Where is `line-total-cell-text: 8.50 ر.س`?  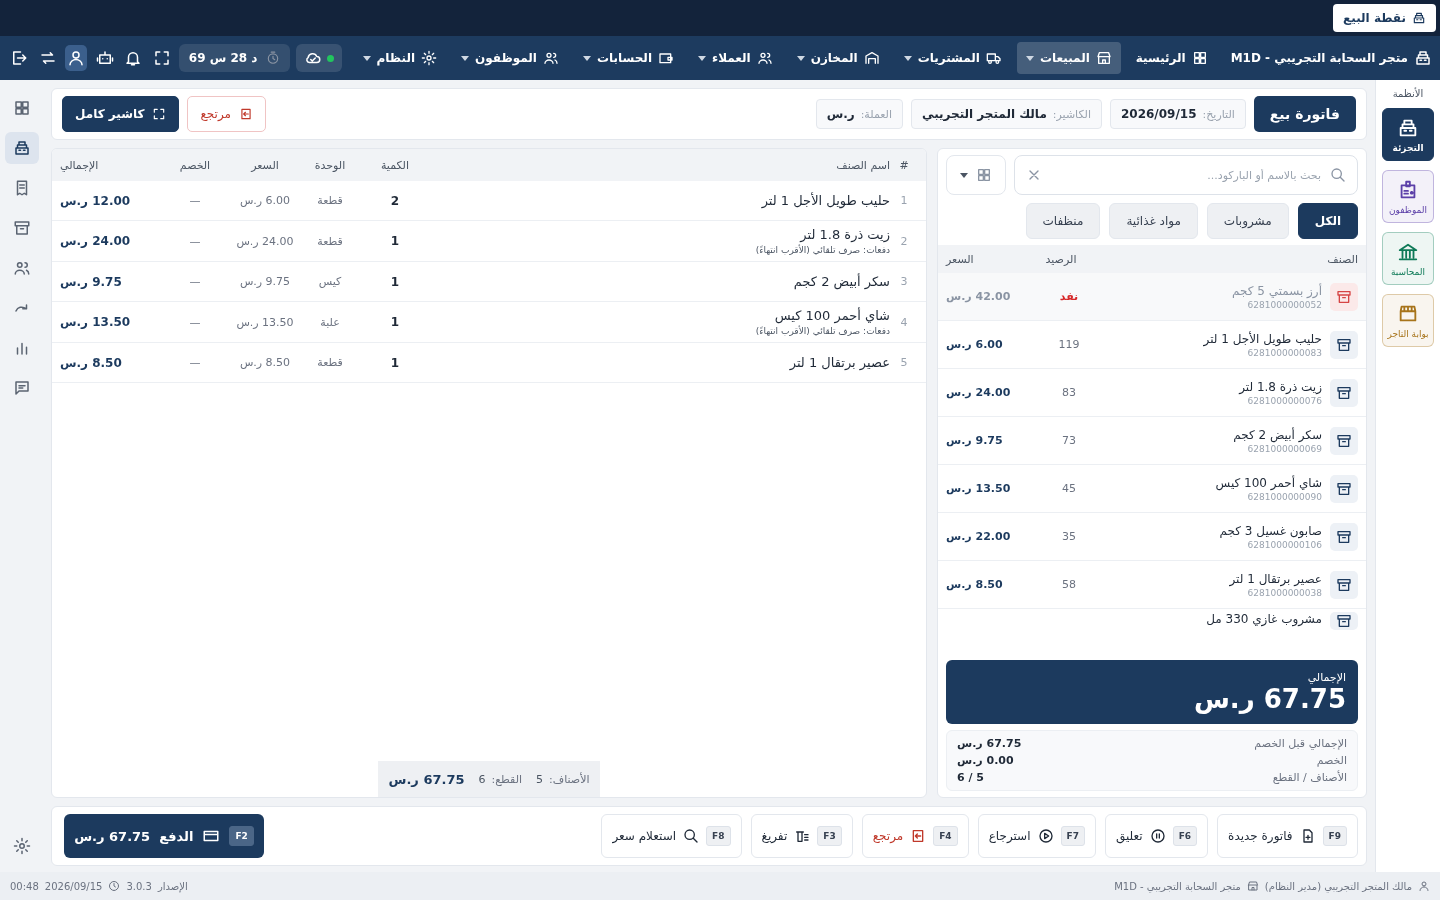 line-total-cell-text: 8.50 ر.س is located at coordinates (91, 362).